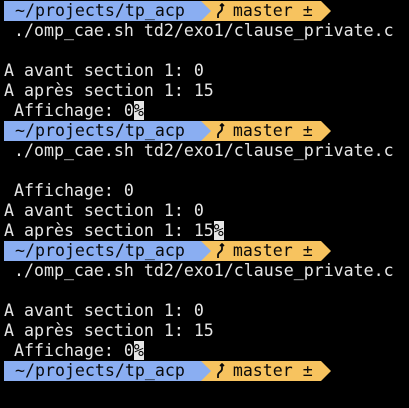 This screenshot has height=408, width=409. I want to click on output-line: Affichage: 0, so click(69, 190).